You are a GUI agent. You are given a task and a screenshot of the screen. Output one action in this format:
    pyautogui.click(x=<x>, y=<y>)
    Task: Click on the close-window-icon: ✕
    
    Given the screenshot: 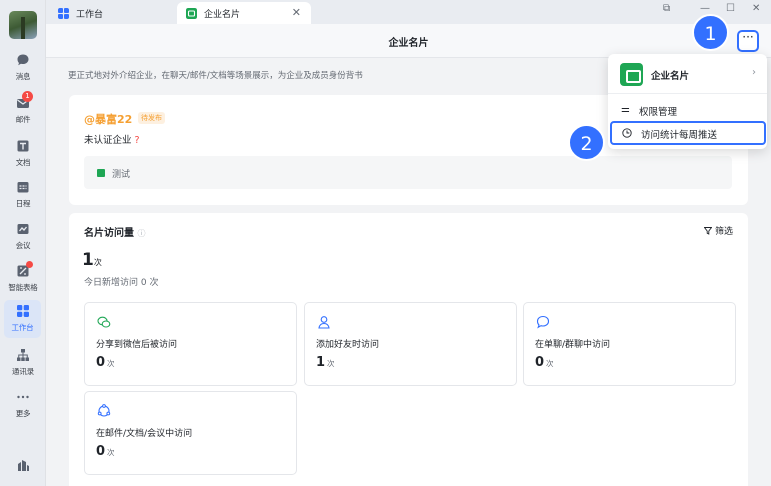 What is the action you would take?
    pyautogui.click(x=756, y=8)
    